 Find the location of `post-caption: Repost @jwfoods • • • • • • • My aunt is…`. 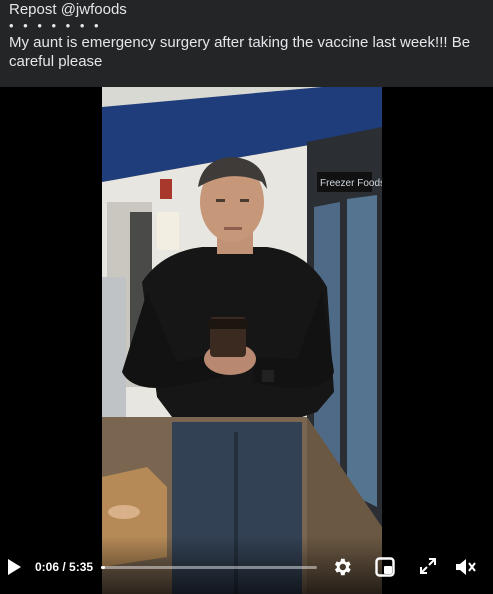

post-caption: Repost @jwfoods • • • • • • • My aunt is… is located at coordinates (246, 35).